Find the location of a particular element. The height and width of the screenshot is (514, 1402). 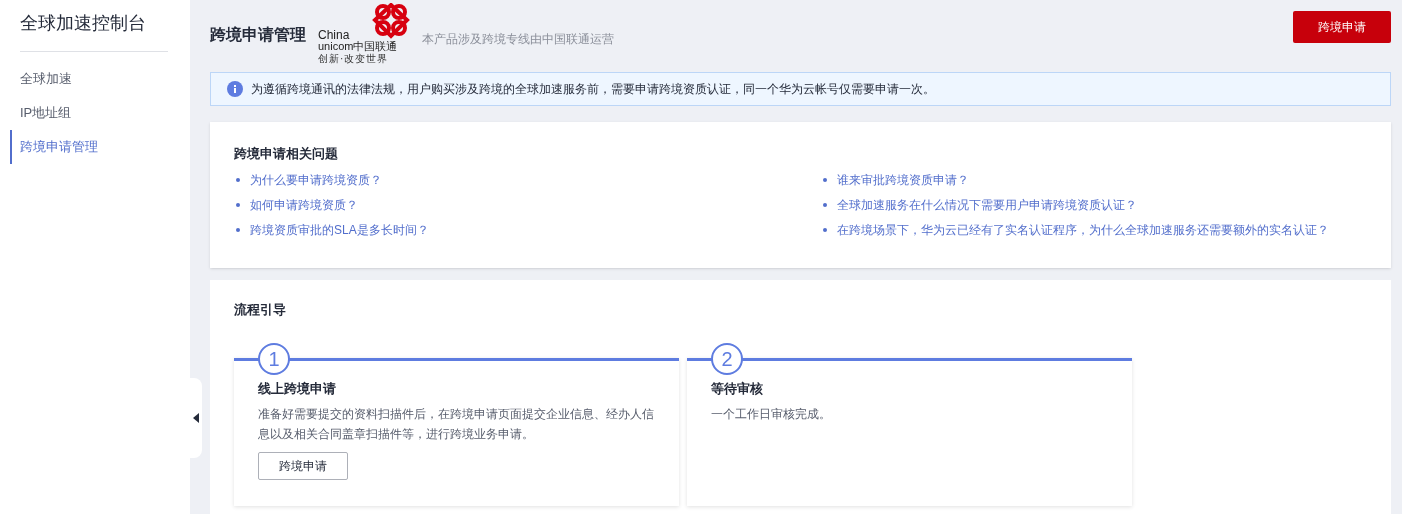

faq-link: 全球加速服务在什么情况下需要用户申请跨境资质认证？ is located at coordinates (986, 205).